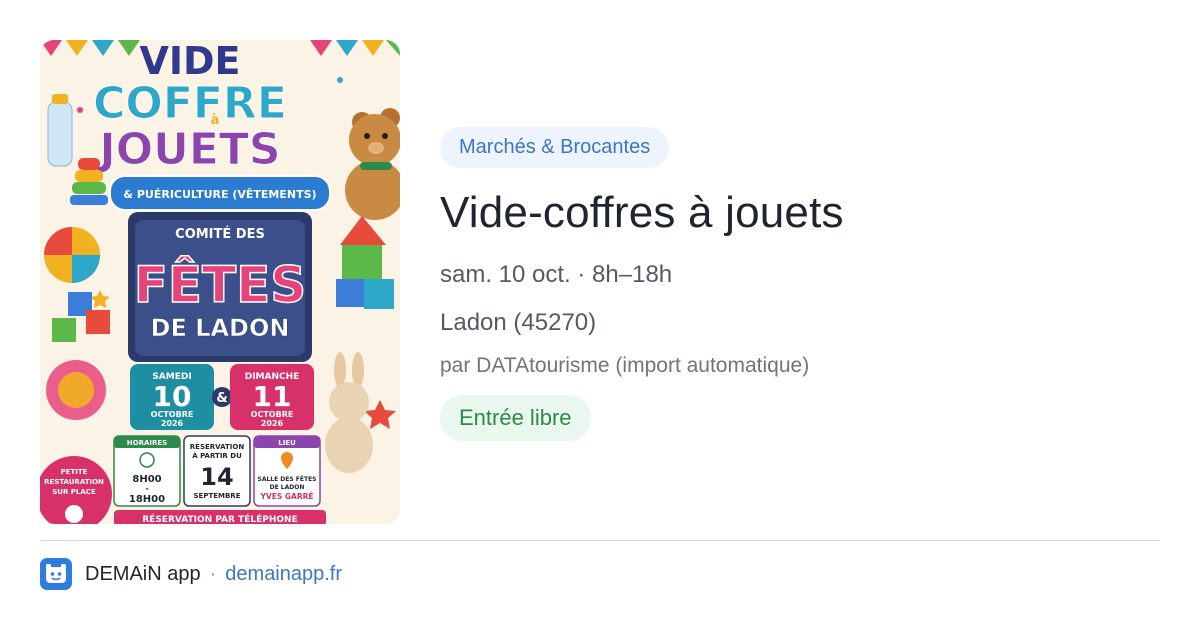  Describe the element at coordinates (74, 492) in the screenshot. I see `poster-restauration-3: SUR PLACE` at that location.